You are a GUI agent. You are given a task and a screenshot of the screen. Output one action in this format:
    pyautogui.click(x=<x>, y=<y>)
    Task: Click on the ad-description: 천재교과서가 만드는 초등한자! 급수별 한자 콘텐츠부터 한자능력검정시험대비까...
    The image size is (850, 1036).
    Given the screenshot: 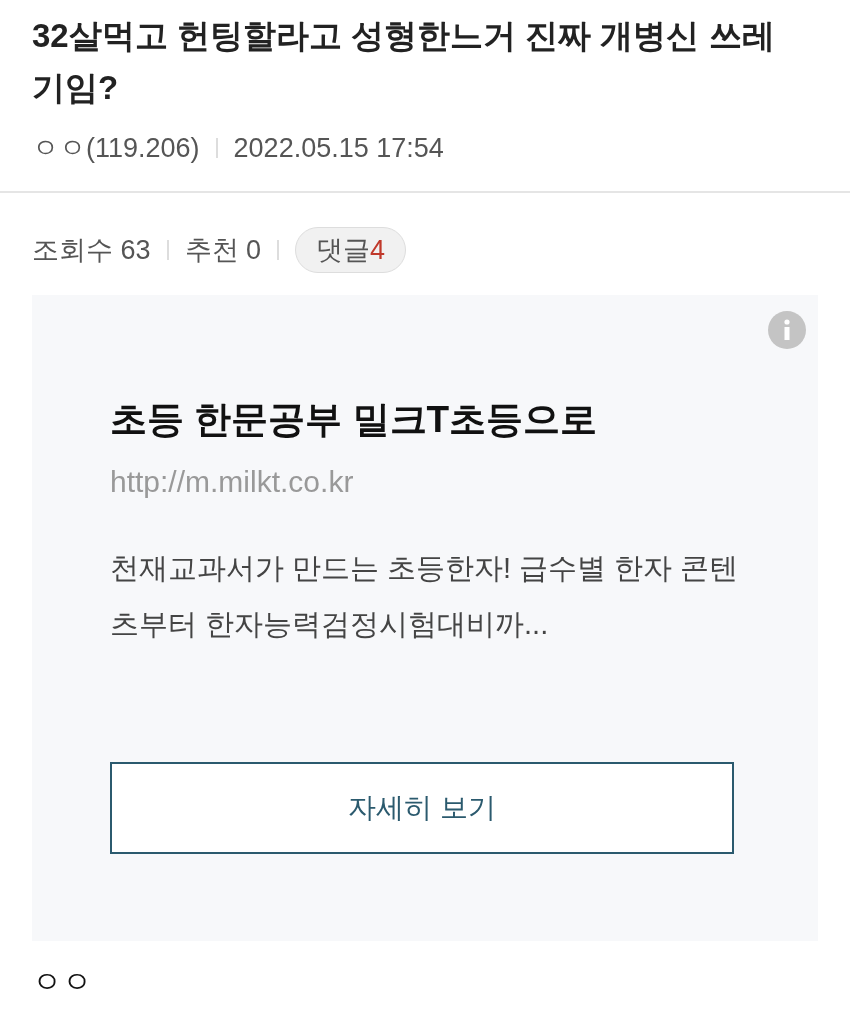 What is the action you would take?
    pyautogui.click(x=425, y=596)
    